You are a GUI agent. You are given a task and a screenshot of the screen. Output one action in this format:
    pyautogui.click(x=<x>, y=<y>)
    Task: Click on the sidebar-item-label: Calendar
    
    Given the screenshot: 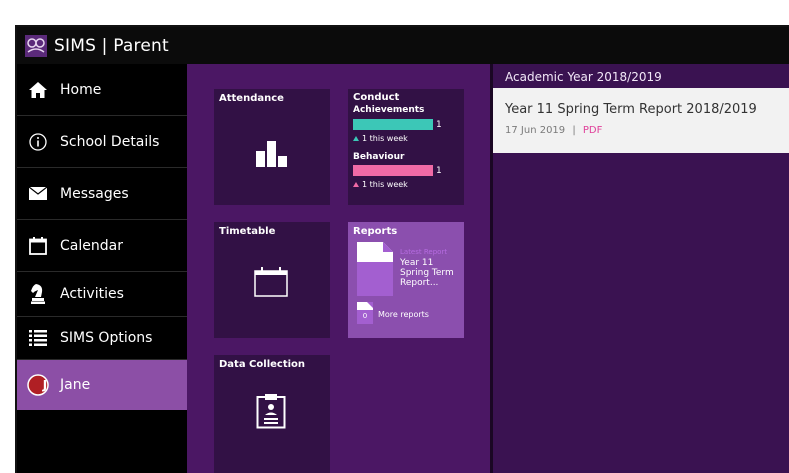 What is the action you would take?
    pyautogui.click(x=91, y=245)
    